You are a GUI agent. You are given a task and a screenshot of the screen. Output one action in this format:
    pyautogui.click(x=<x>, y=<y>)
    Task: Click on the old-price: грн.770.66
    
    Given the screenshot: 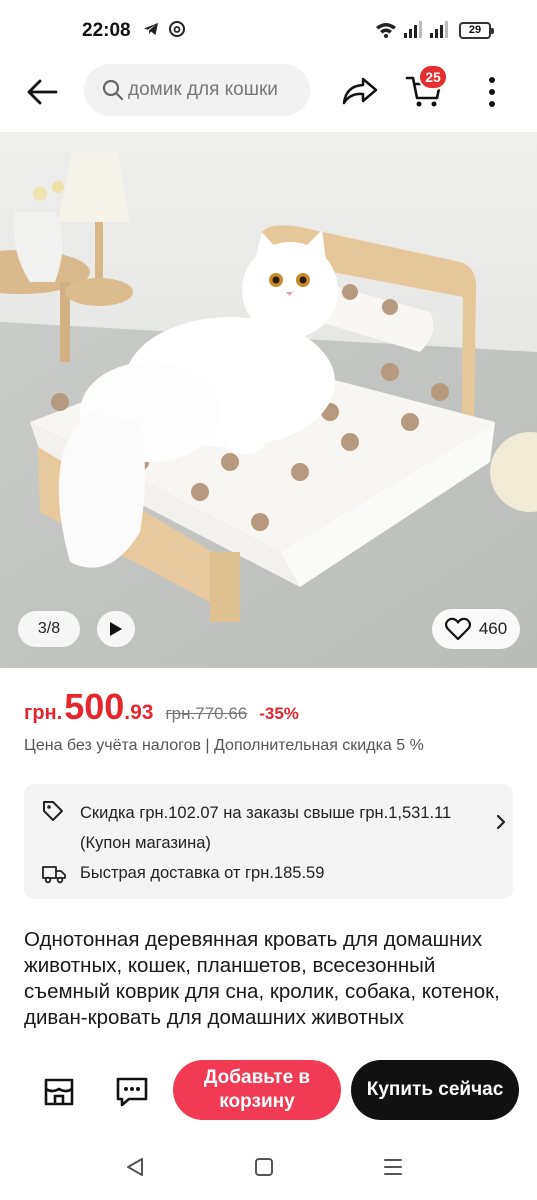 What is the action you would take?
    pyautogui.click(x=206, y=713)
    